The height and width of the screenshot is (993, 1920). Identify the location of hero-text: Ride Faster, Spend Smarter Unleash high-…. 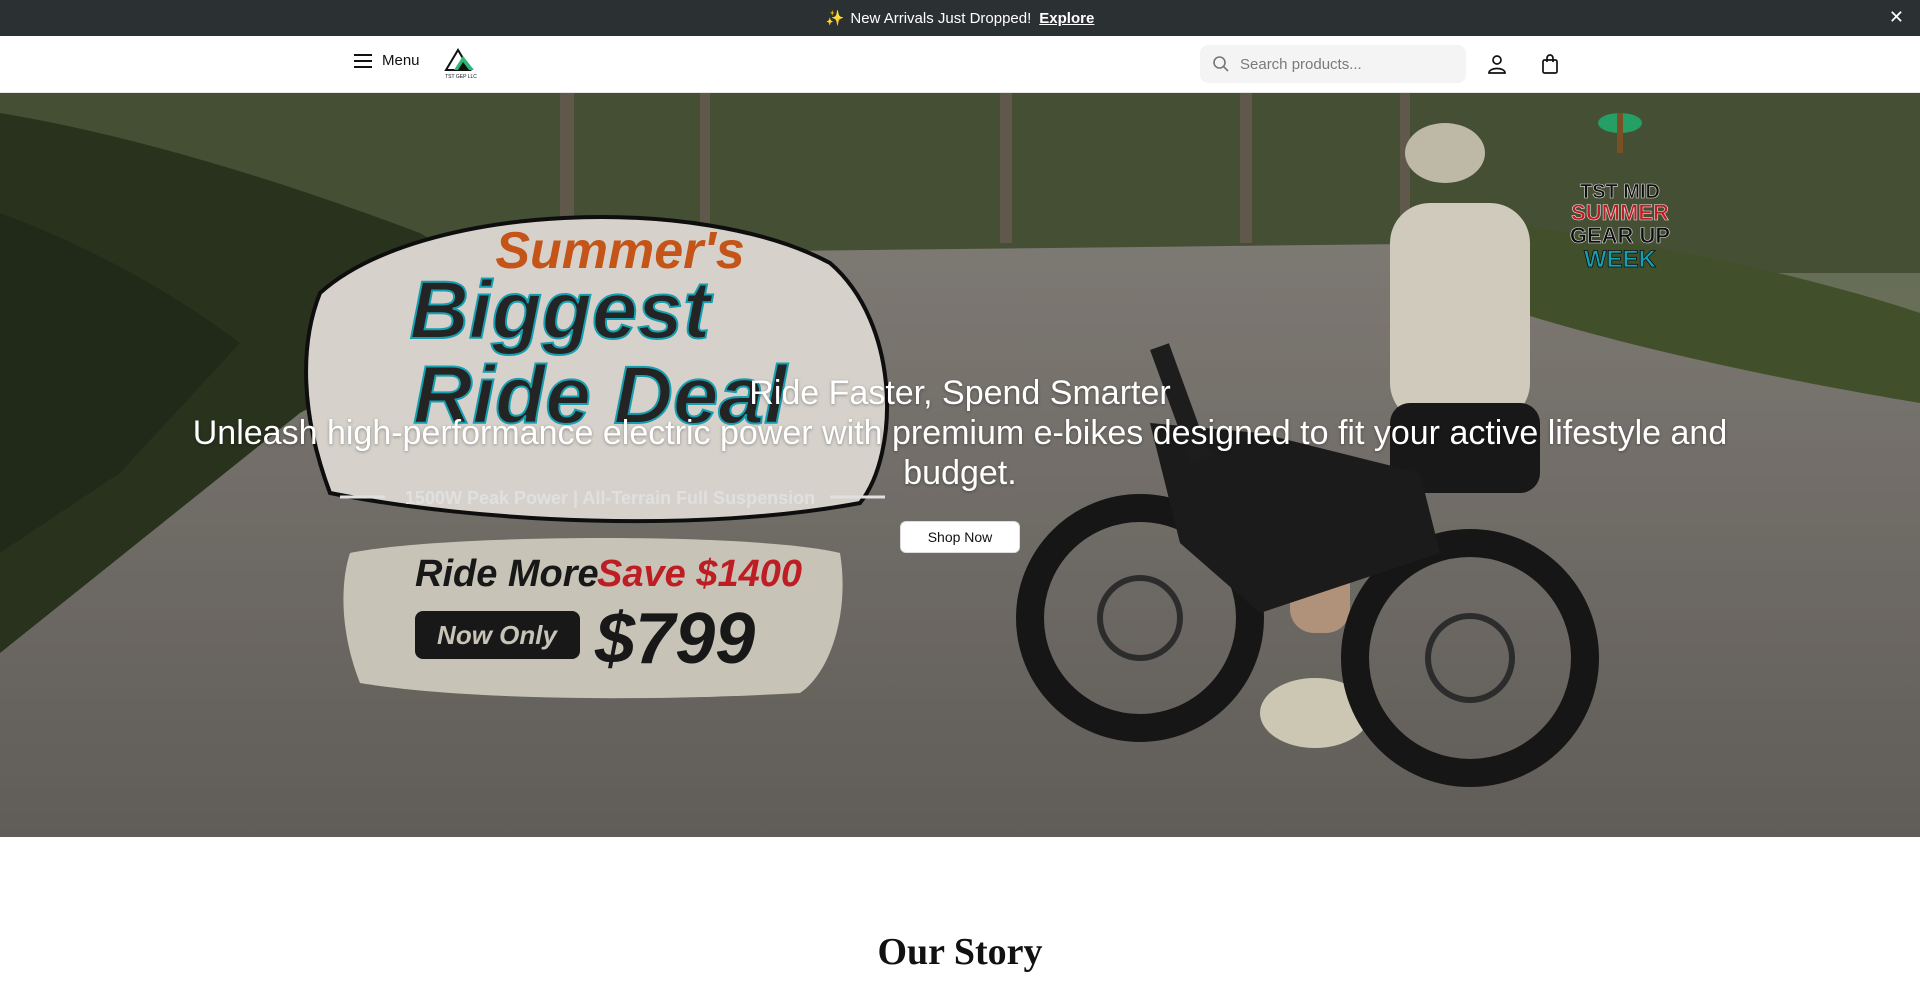
(960, 433).